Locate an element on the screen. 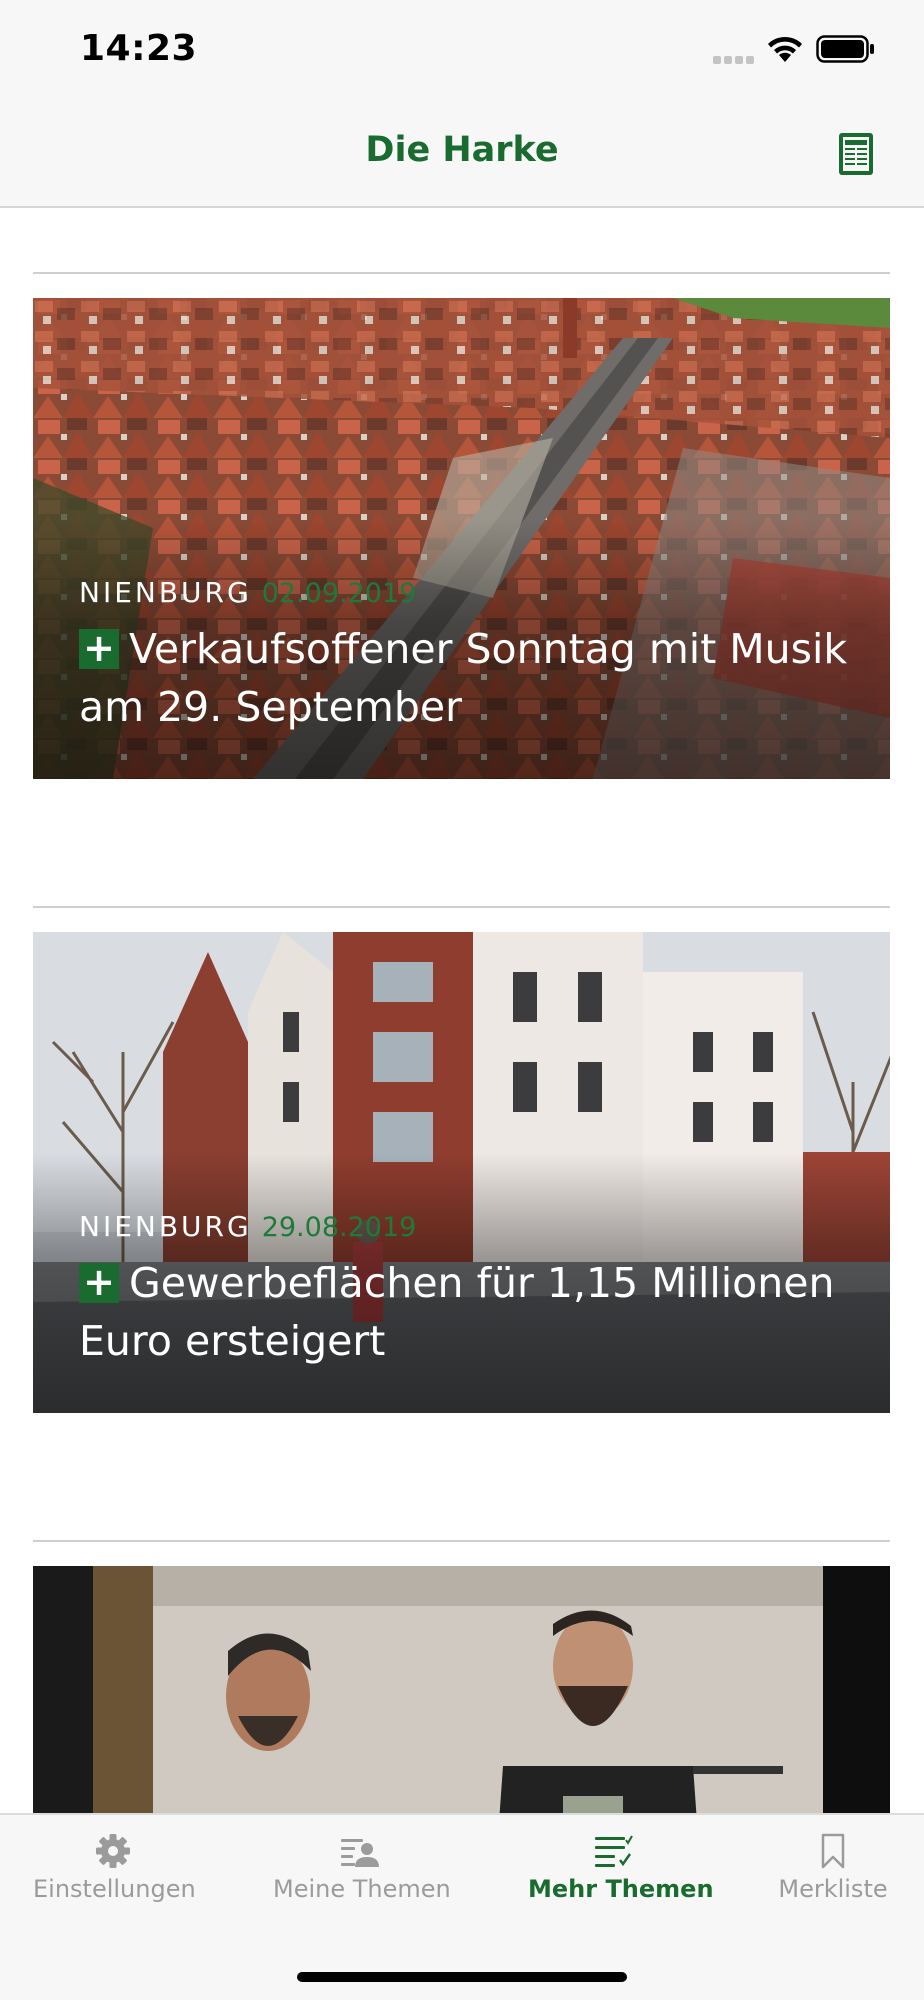 Image resolution: width=924 pixels, height=2000 pixels. gear-icon is located at coordinates (113, 1851).